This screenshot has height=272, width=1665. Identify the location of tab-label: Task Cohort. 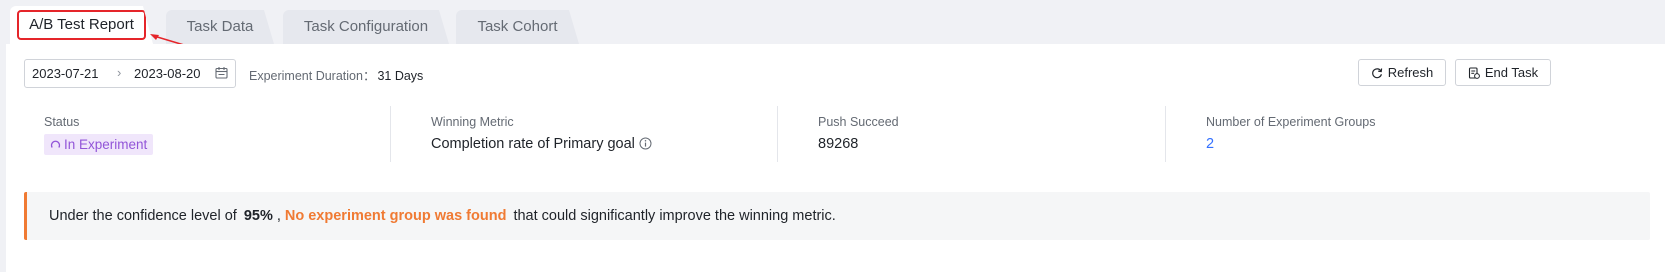
(517, 26).